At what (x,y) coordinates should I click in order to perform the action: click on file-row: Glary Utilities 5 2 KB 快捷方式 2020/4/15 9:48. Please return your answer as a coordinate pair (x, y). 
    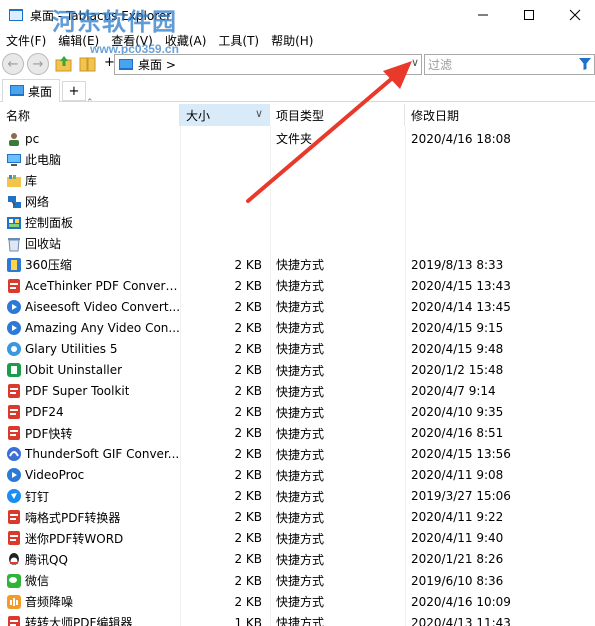
    Looking at the image, I should click on (297, 348).